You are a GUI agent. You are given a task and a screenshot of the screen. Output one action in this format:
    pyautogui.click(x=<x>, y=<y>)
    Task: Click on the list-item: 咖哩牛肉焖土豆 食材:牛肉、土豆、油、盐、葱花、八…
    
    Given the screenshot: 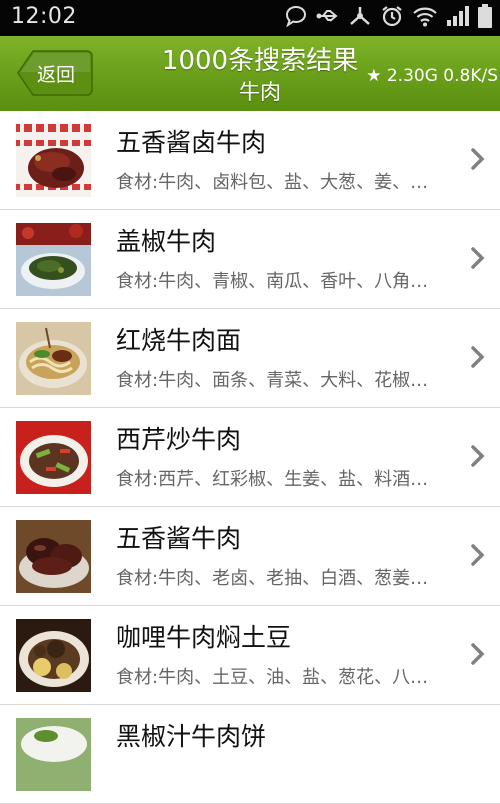 What is the action you would take?
    pyautogui.click(x=250, y=655)
    